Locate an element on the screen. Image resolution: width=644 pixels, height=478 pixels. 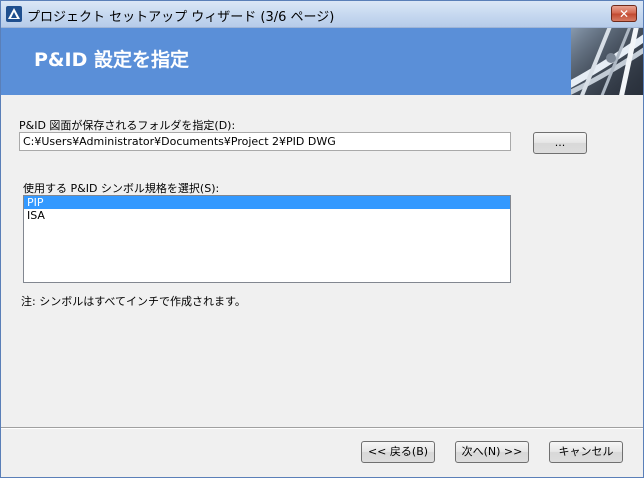
back-button: << 戻る(B) is located at coordinates (398, 452).